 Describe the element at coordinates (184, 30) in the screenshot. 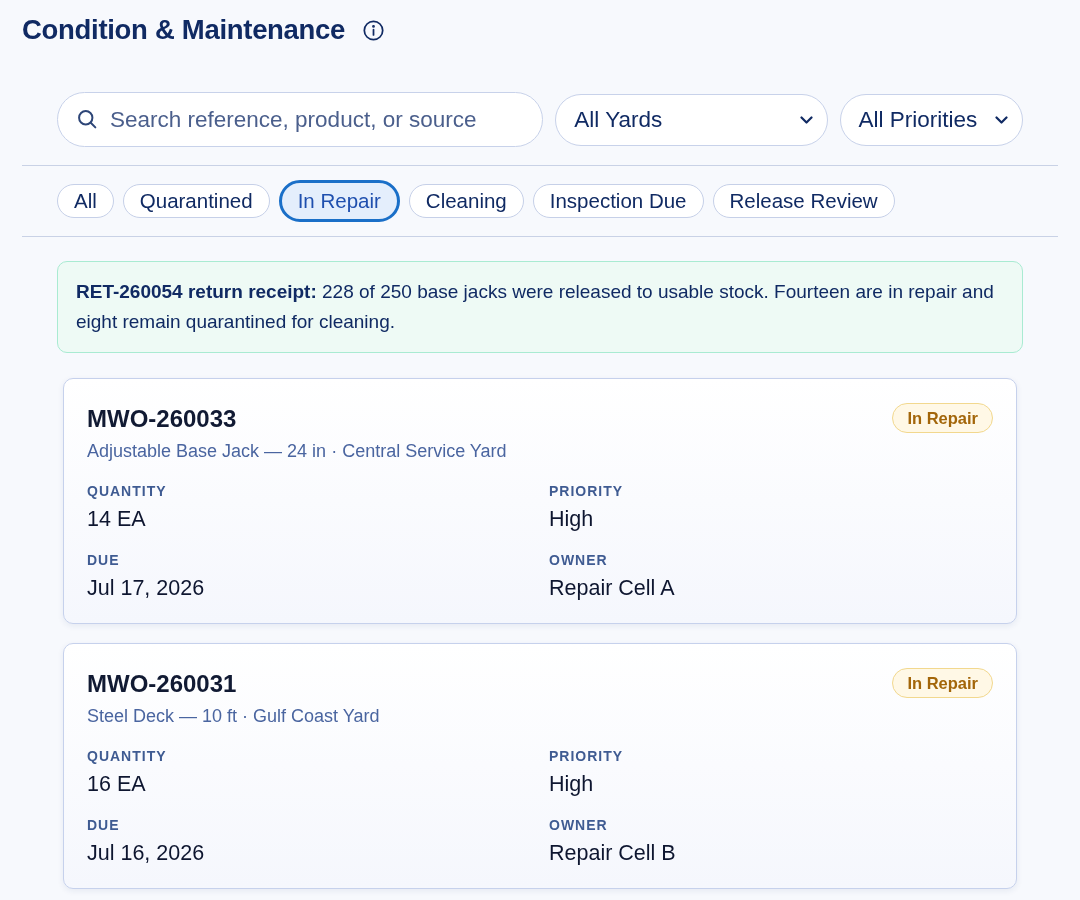

I see `page-title: Condition & Maintenance` at that location.